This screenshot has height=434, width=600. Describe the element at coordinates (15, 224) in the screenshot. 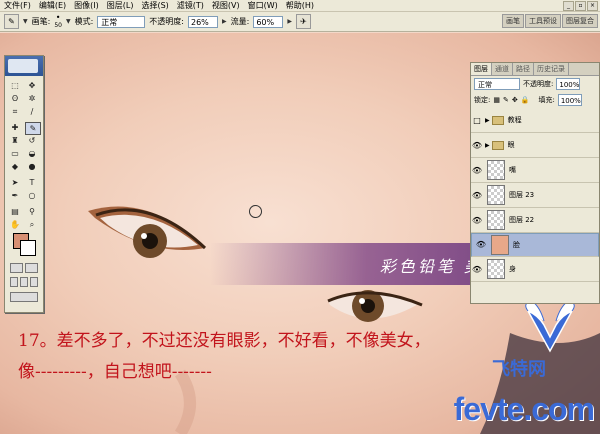

I see `hand-tool-icon: ✋` at that location.